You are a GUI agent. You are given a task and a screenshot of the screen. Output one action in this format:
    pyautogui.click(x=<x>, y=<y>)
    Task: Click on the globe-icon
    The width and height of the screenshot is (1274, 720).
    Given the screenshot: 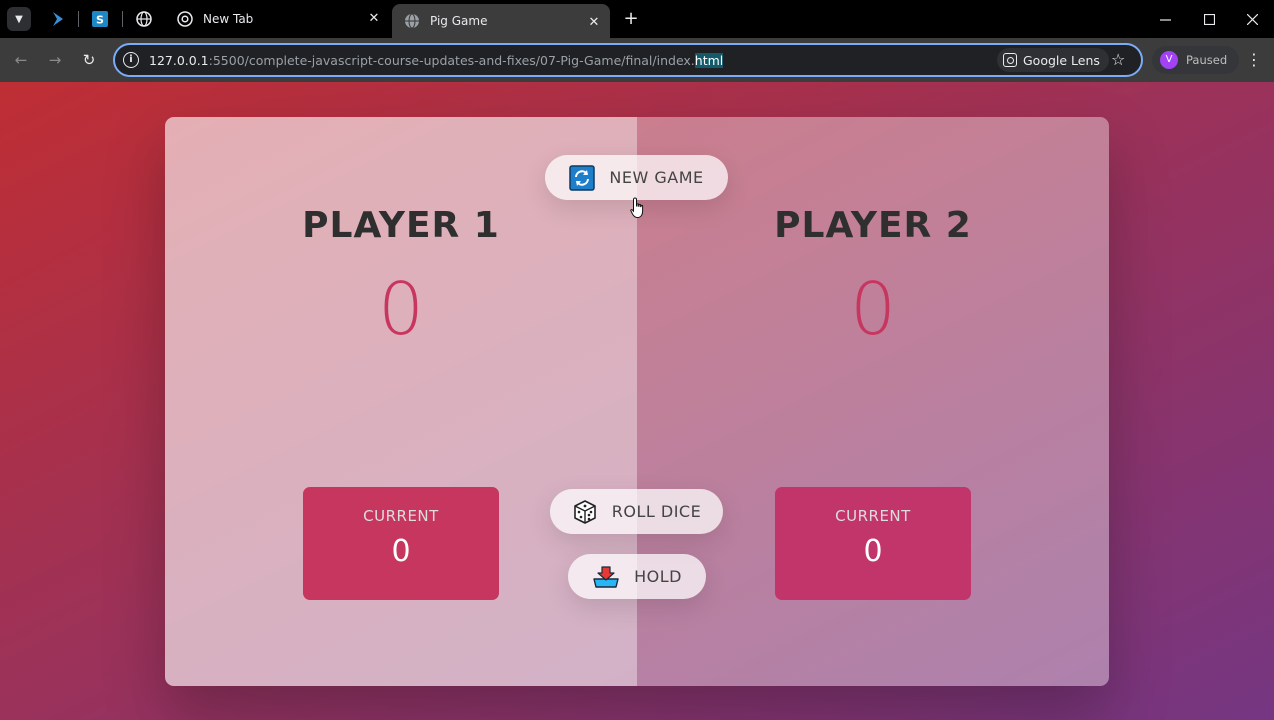 What is the action you would take?
    pyautogui.click(x=412, y=21)
    